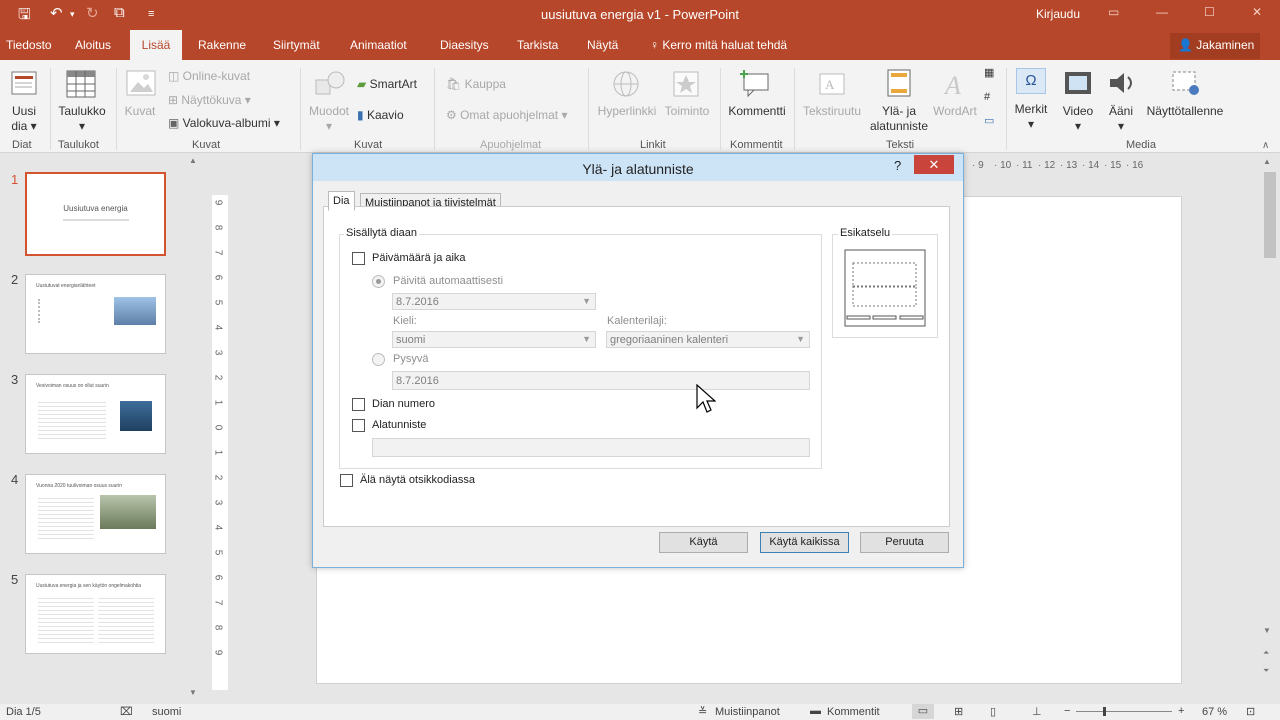  Describe the element at coordinates (958, 711) in the screenshot. I see `slide-sorter-icon: ⊞` at that location.